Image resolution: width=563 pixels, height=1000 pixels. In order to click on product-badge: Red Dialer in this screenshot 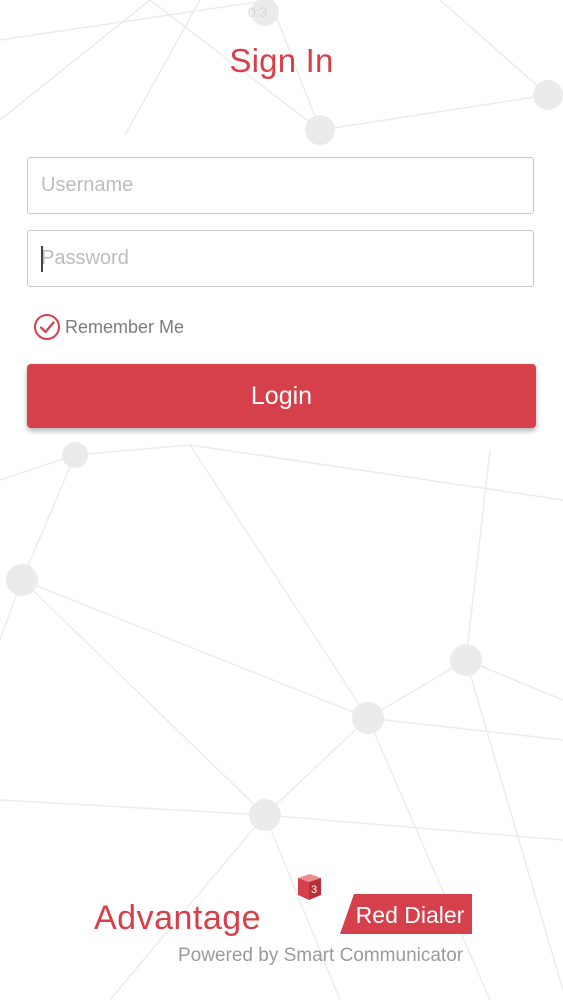, I will do `click(406, 914)`.